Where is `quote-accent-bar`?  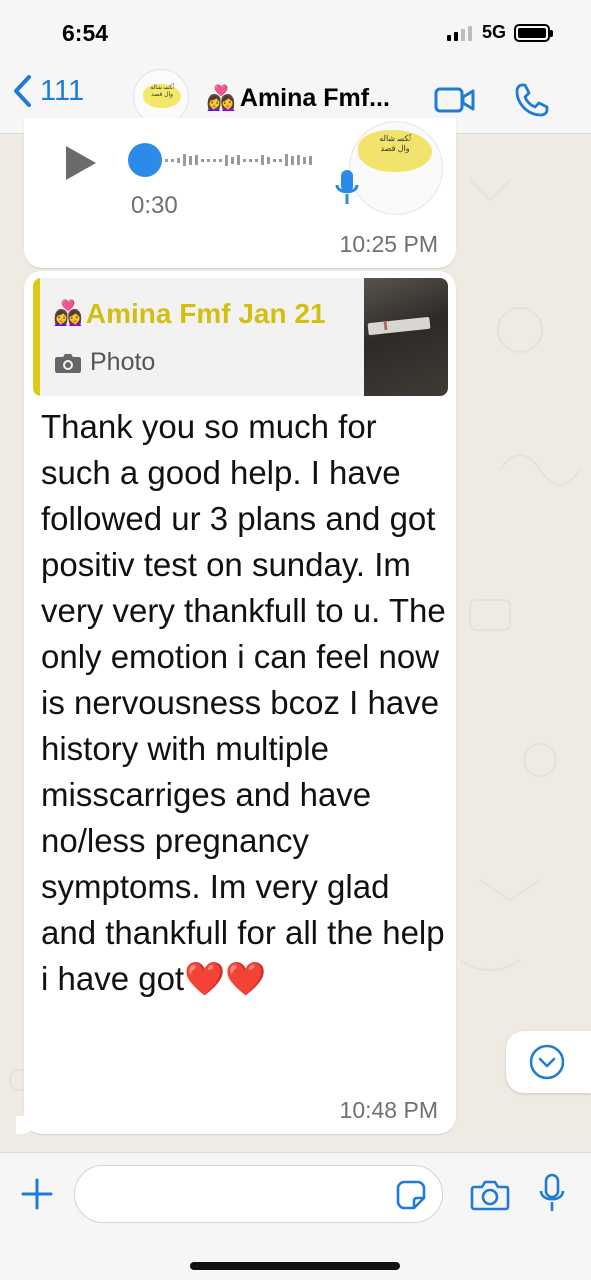 quote-accent-bar is located at coordinates (36, 337).